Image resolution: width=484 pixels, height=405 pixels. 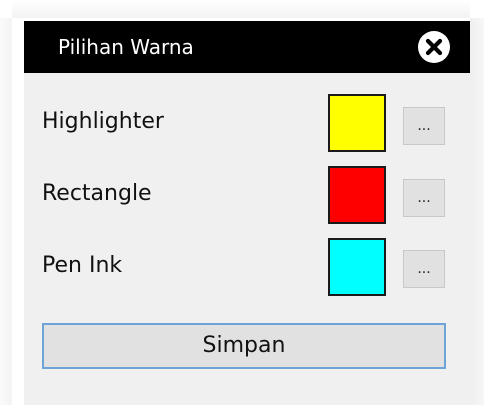 What do you see at coordinates (126, 47) in the screenshot?
I see `dialog-title: Pilihan Warna` at bounding box center [126, 47].